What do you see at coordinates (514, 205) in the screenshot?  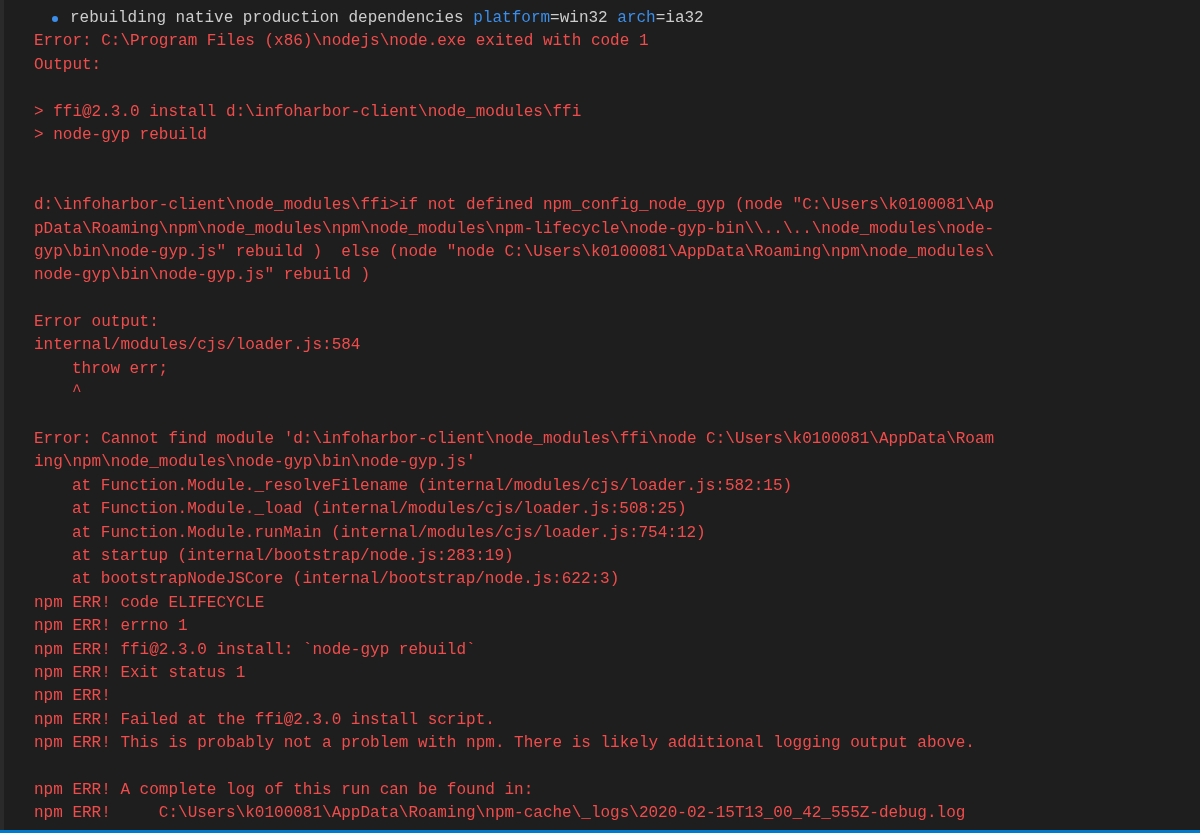 I see `error-line: d:\infoharbor-client\node_modules\ffi>if not defined npm_config_node_gyp (node "C:\Users\k0100081\Ap` at bounding box center [514, 205].